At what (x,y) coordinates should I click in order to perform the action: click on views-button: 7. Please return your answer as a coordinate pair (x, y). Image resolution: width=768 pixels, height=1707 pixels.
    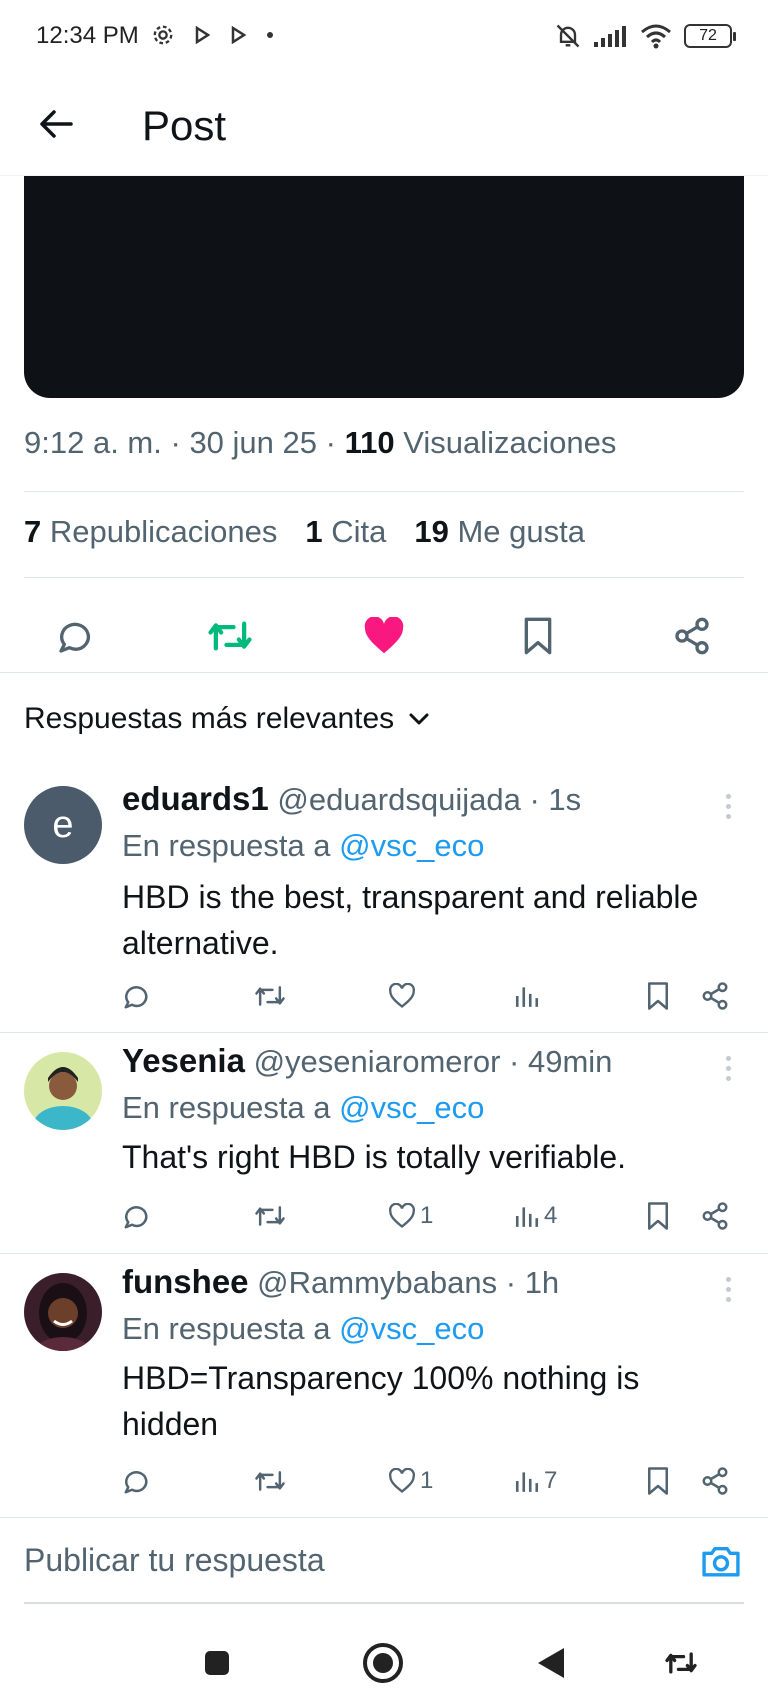
    Looking at the image, I should click on (535, 1481).